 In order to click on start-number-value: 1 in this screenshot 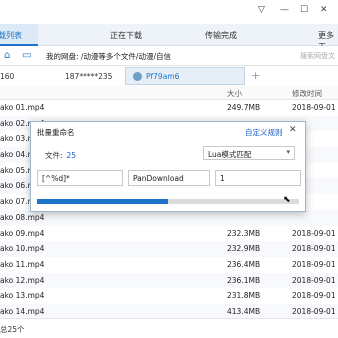, I will do `click(222, 178)`.